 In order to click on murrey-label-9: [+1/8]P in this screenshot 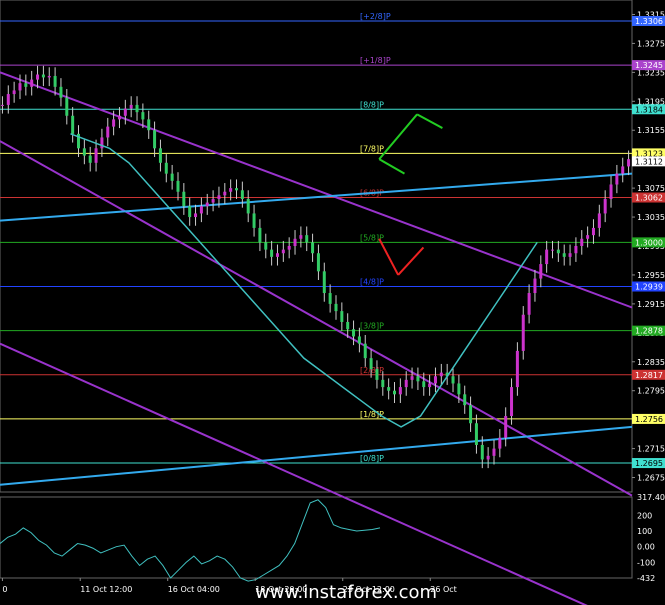, I will do `click(375, 60)`.